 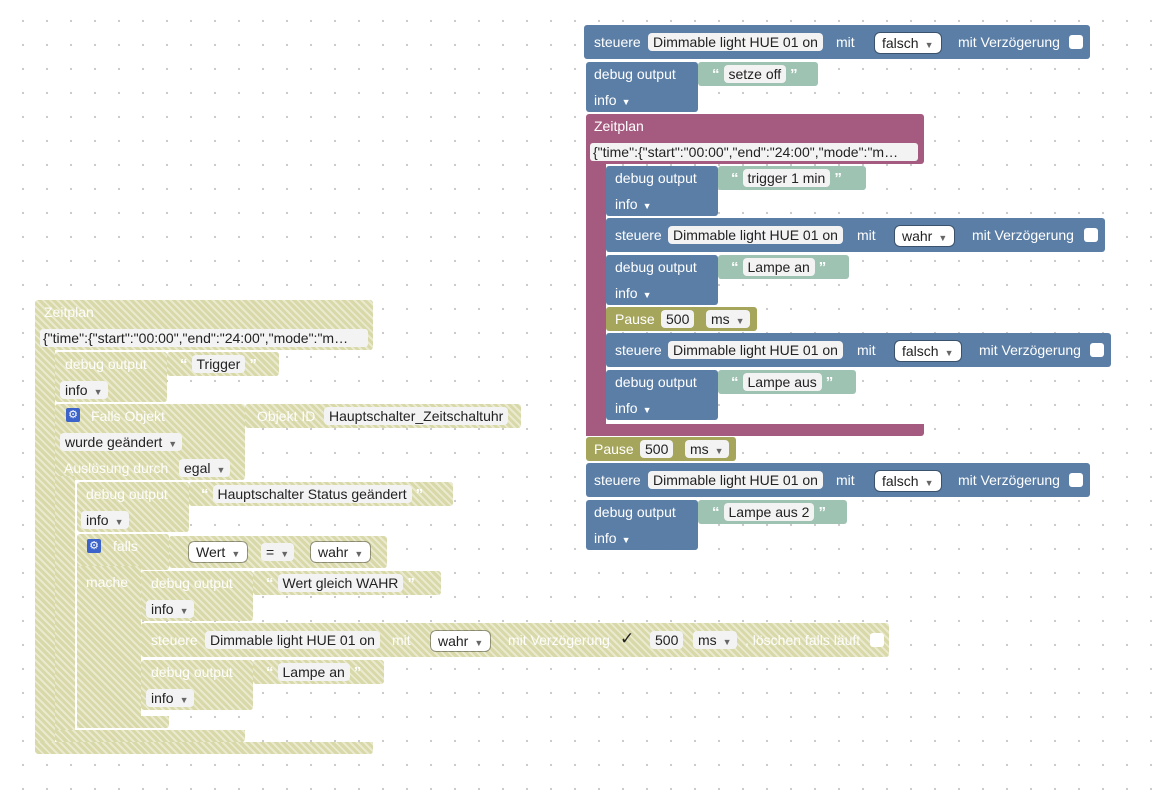 I want to click on string-field: setze off, so click(x=755, y=74).